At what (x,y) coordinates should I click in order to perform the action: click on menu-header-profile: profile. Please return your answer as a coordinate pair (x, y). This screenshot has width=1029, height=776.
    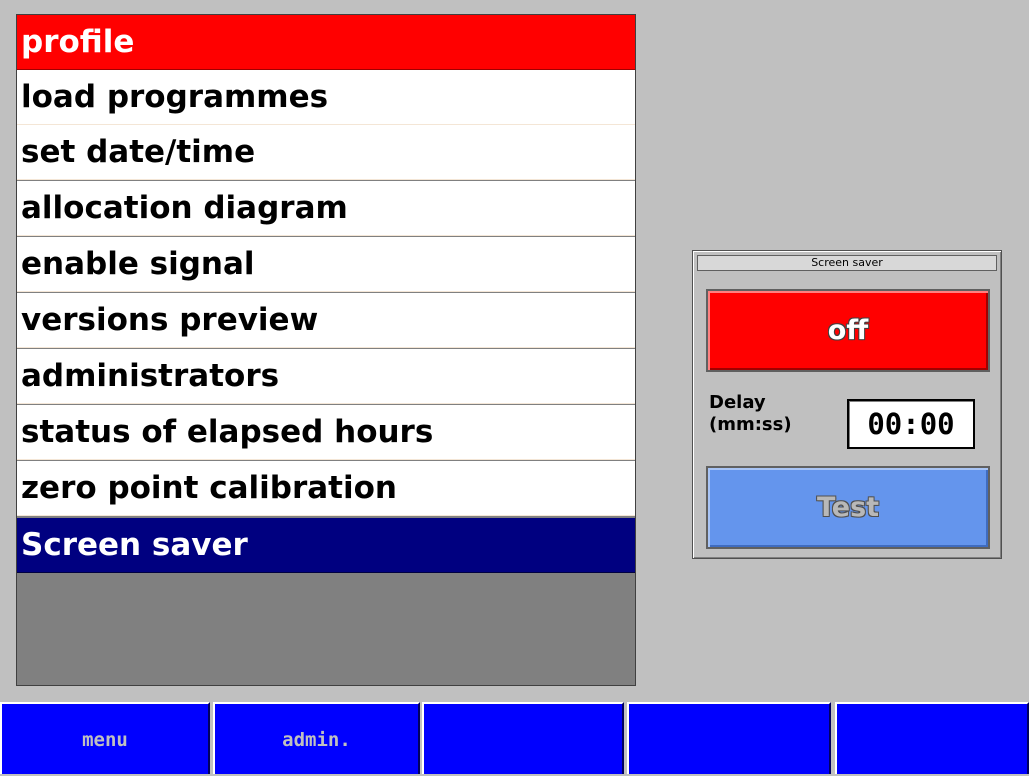
    Looking at the image, I should click on (326, 42).